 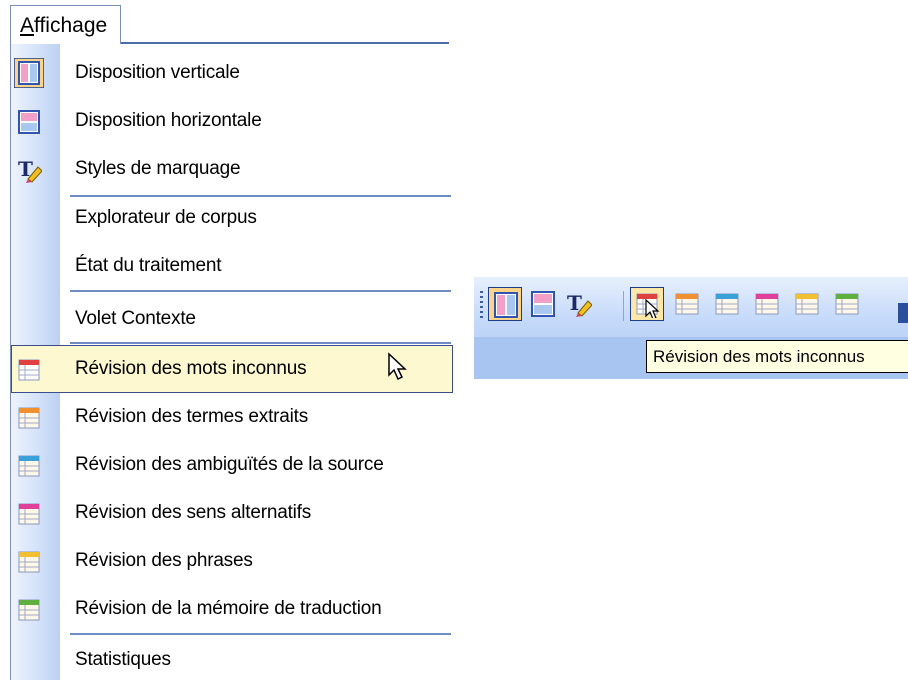 I want to click on menu-item-label: Styles de marquage, so click(x=158, y=168).